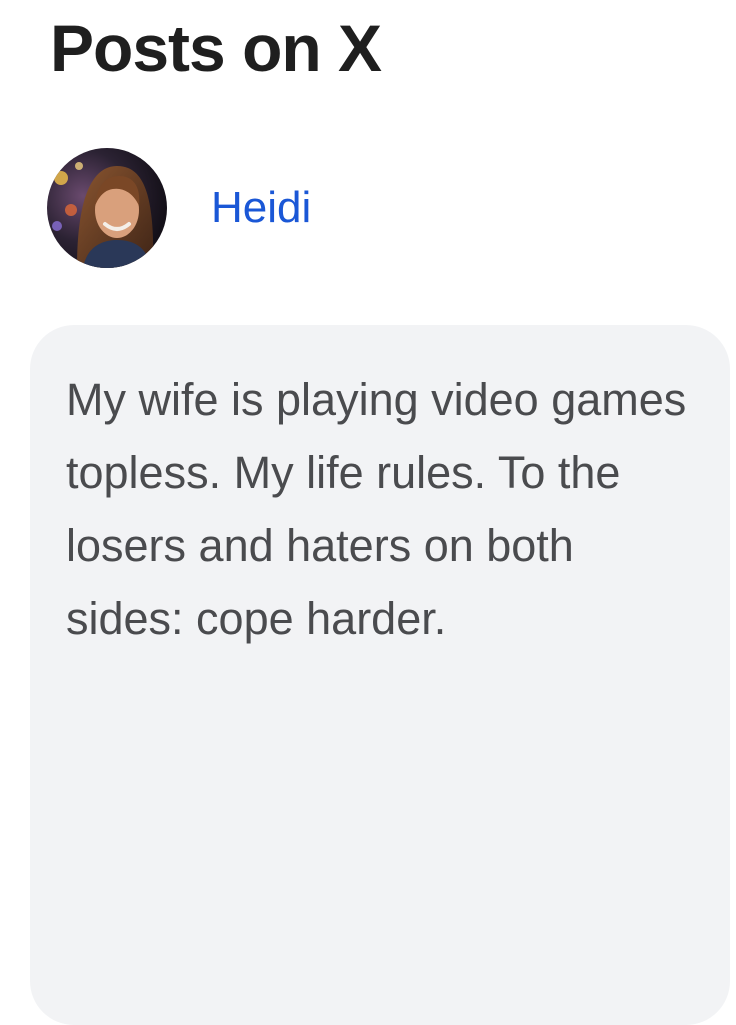 Image resolution: width=736 pixels, height=1025 pixels. Describe the element at coordinates (179, 208) in the screenshot. I see `post-author: Heidi` at that location.